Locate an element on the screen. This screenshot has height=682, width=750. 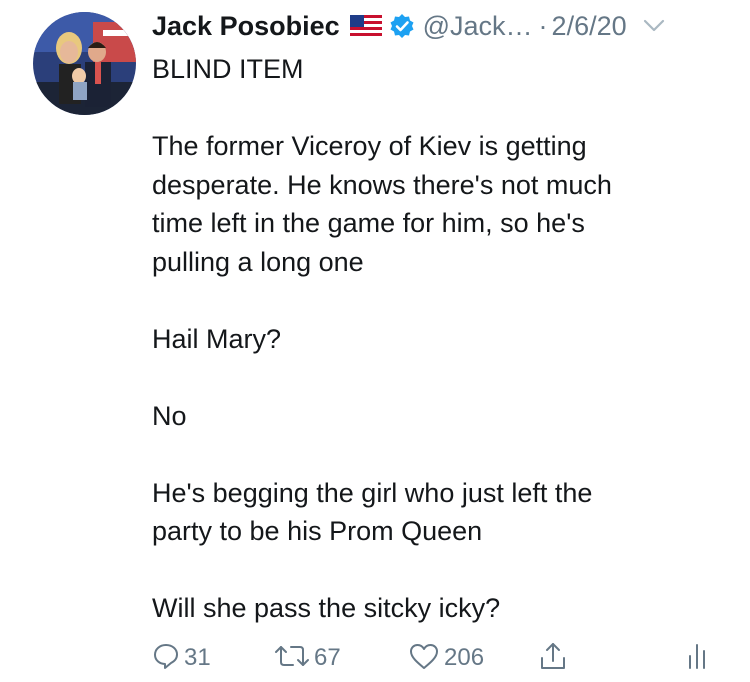
heart-icon is located at coordinates (424, 658).